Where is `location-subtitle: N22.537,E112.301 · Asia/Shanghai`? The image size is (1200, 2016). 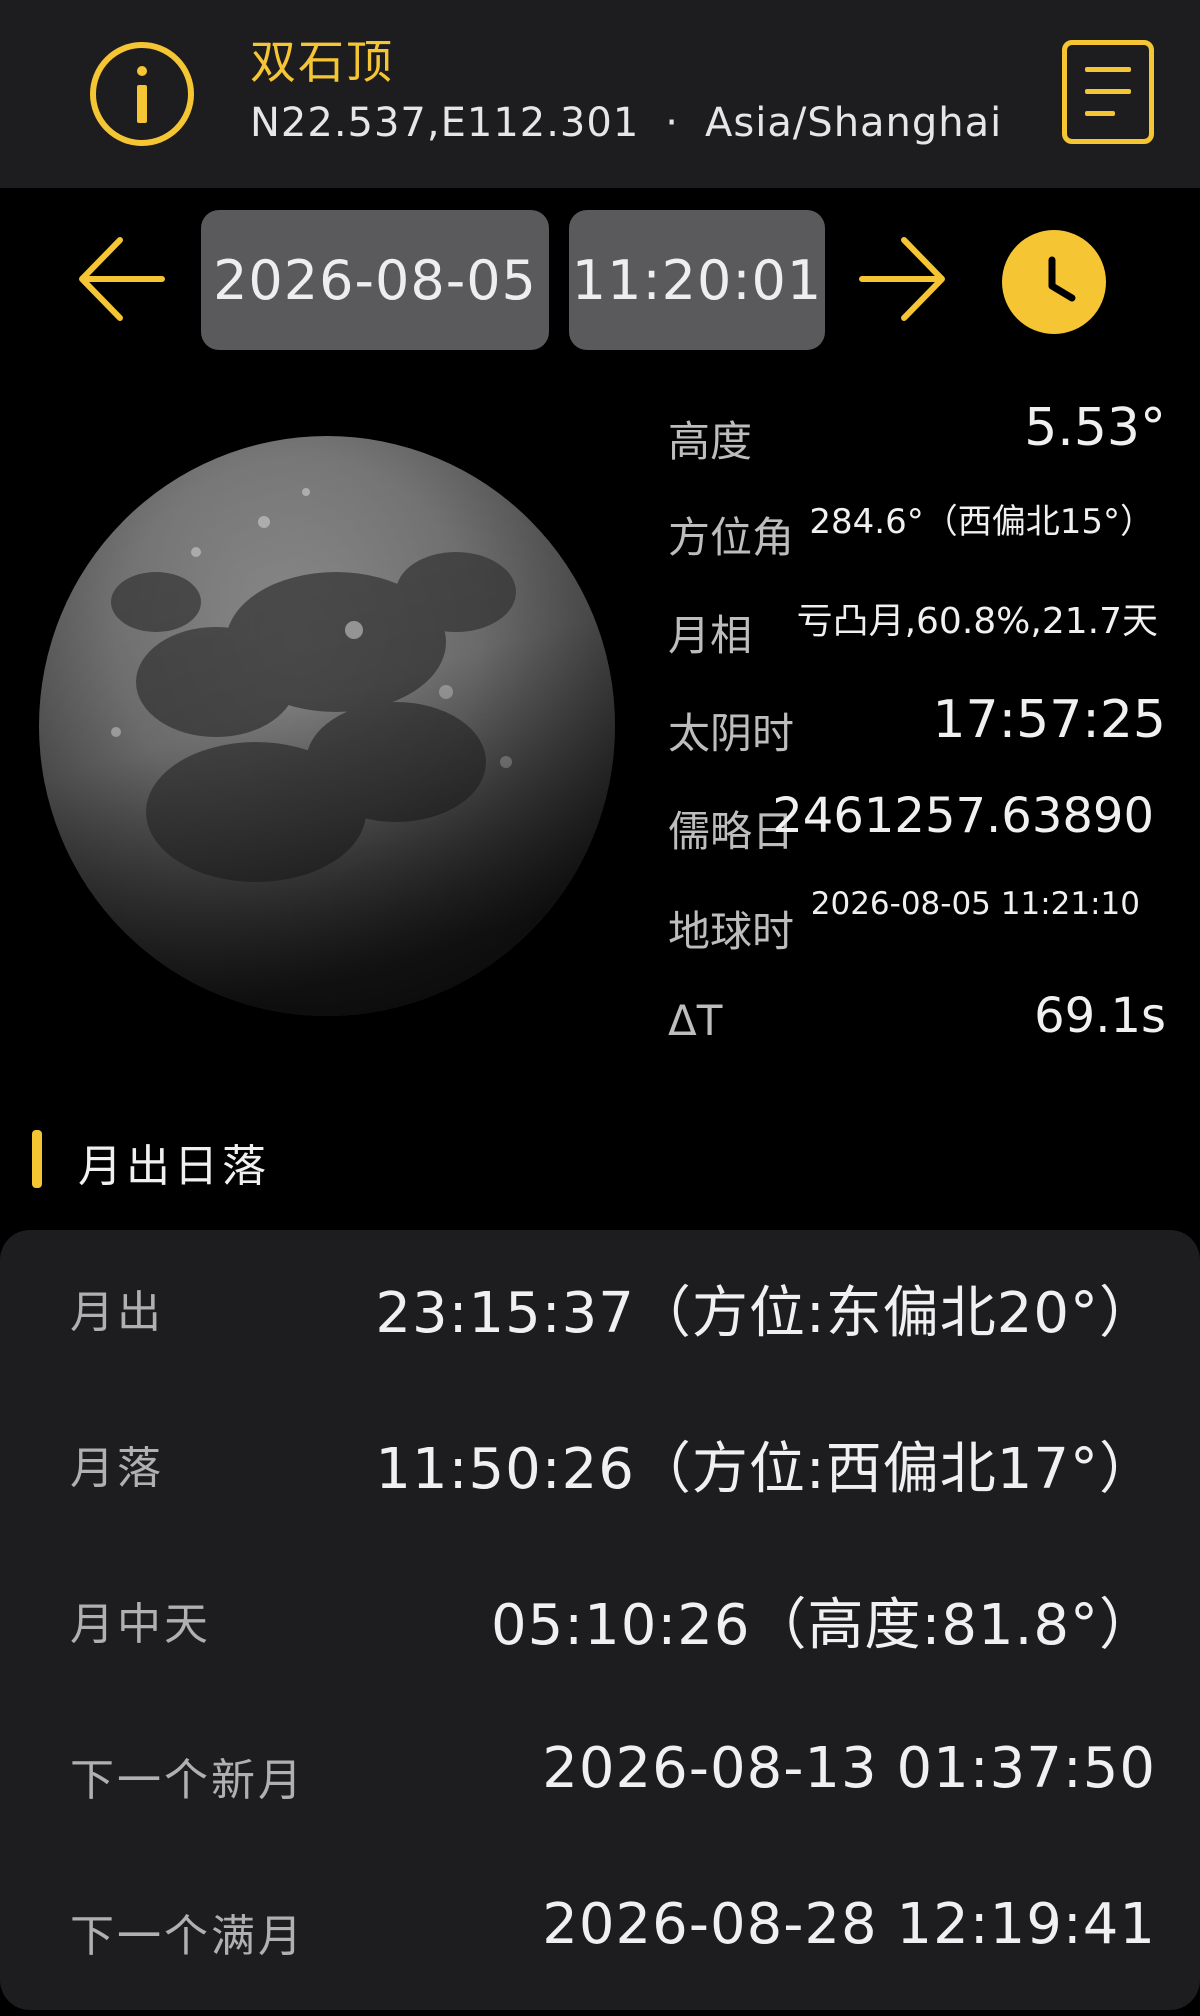 location-subtitle: N22.537,E112.301 · Asia/Shanghai is located at coordinates (626, 123).